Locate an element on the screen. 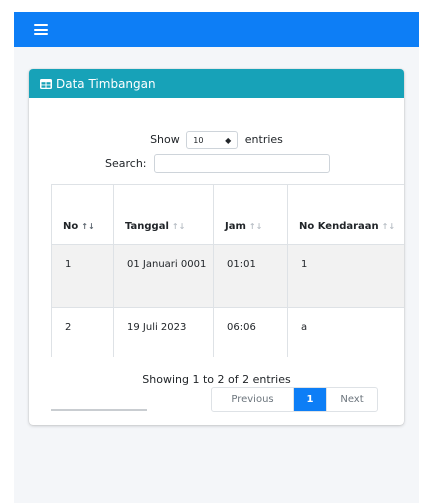  top-navbar is located at coordinates (216, 29).